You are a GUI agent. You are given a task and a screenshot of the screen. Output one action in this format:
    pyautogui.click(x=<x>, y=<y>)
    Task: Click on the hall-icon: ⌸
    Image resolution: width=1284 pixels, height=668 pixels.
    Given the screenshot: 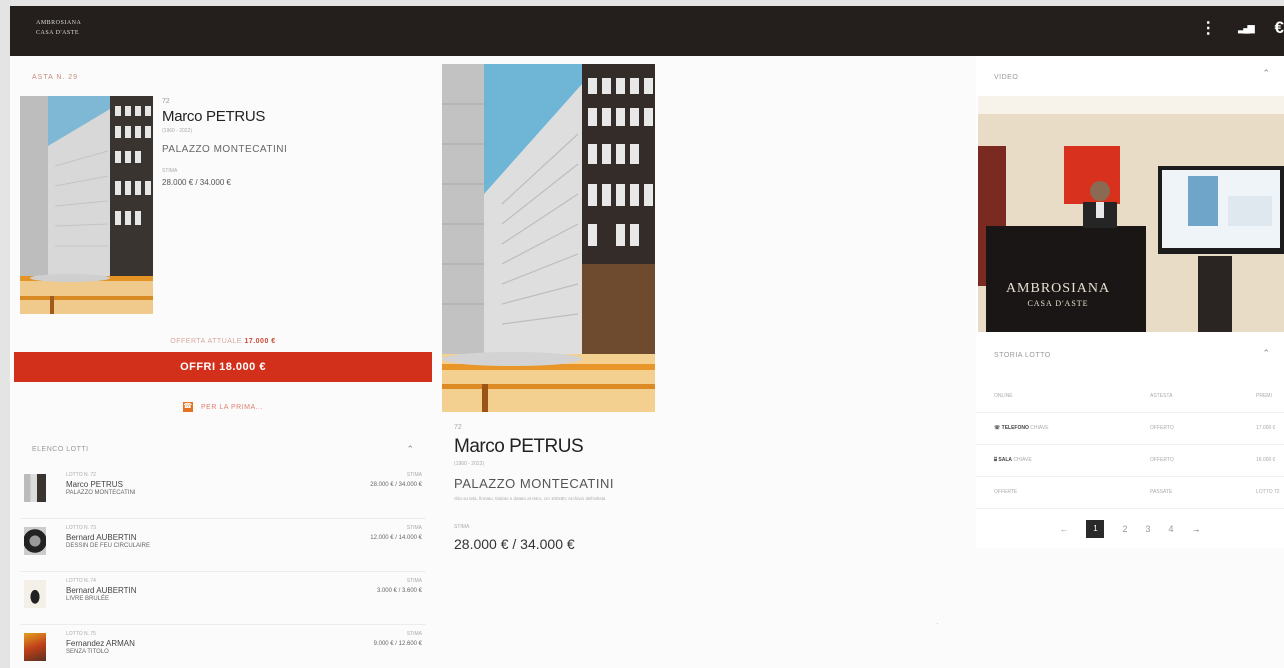 What is the action you would take?
    pyautogui.click(x=996, y=460)
    